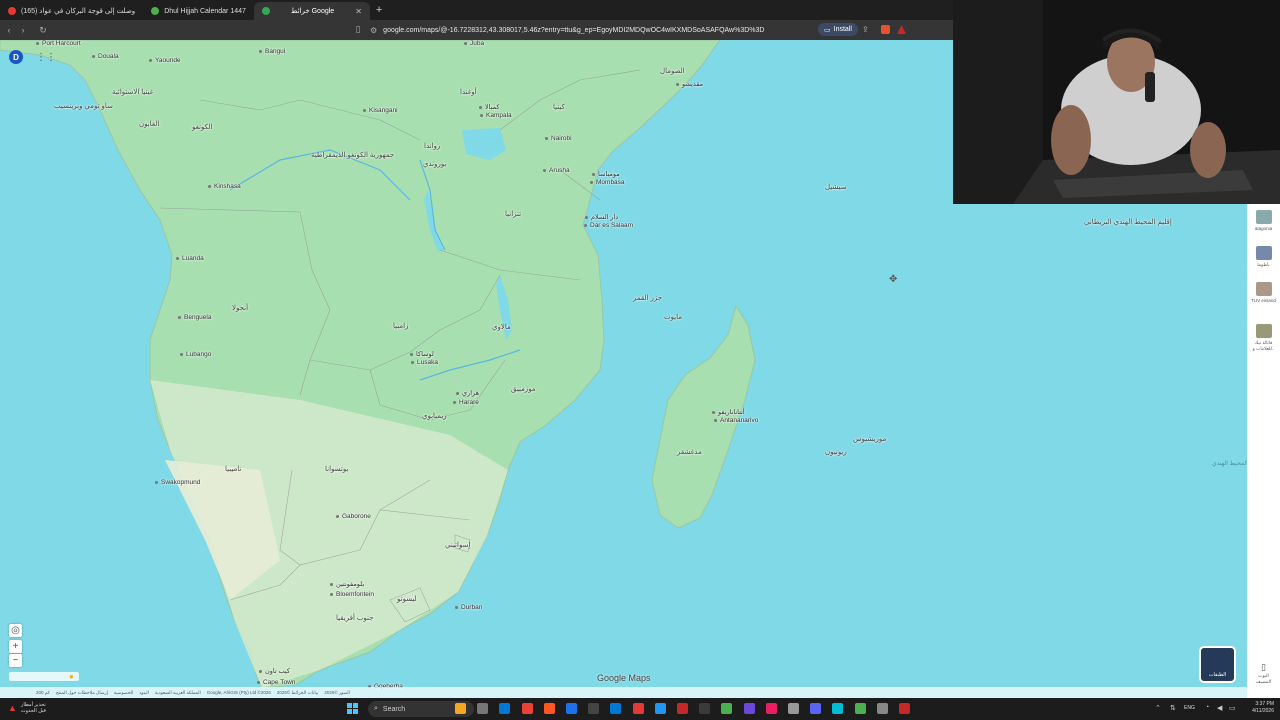 The image size is (1280, 720). What do you see at coordinates (1263, 292) in the screenshot?
I see `side-item-3: TUV einland` at bounding box center [1263, 292].